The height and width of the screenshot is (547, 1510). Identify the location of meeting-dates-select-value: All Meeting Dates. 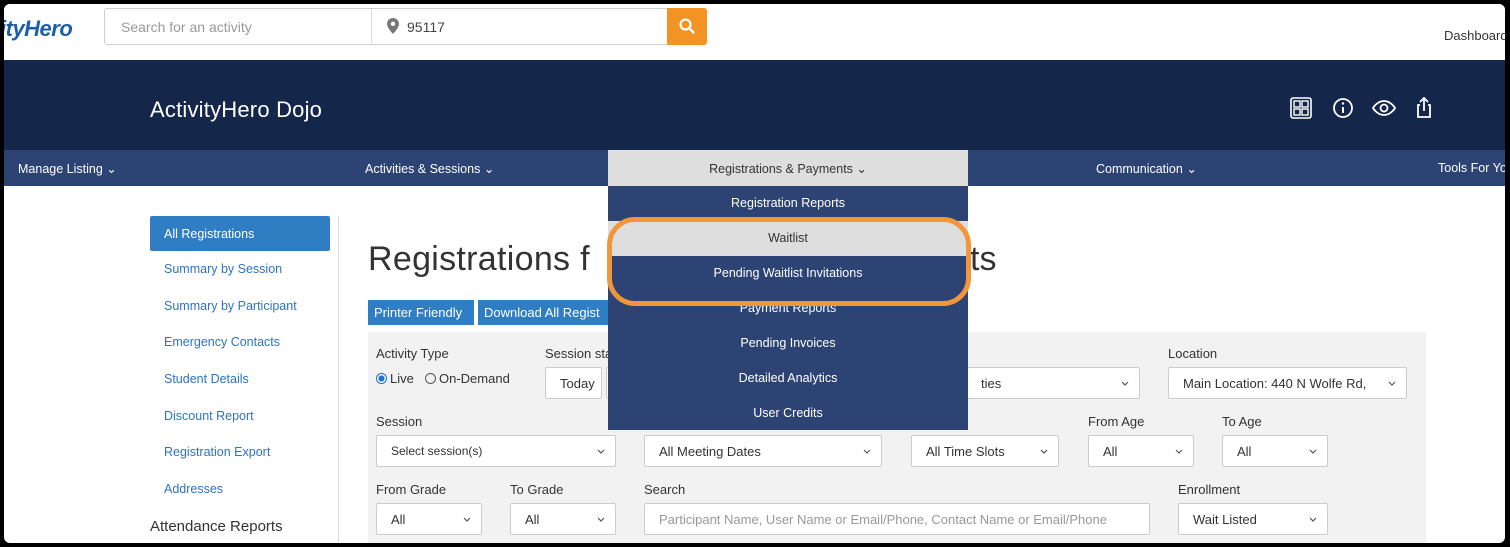
(710, 451).